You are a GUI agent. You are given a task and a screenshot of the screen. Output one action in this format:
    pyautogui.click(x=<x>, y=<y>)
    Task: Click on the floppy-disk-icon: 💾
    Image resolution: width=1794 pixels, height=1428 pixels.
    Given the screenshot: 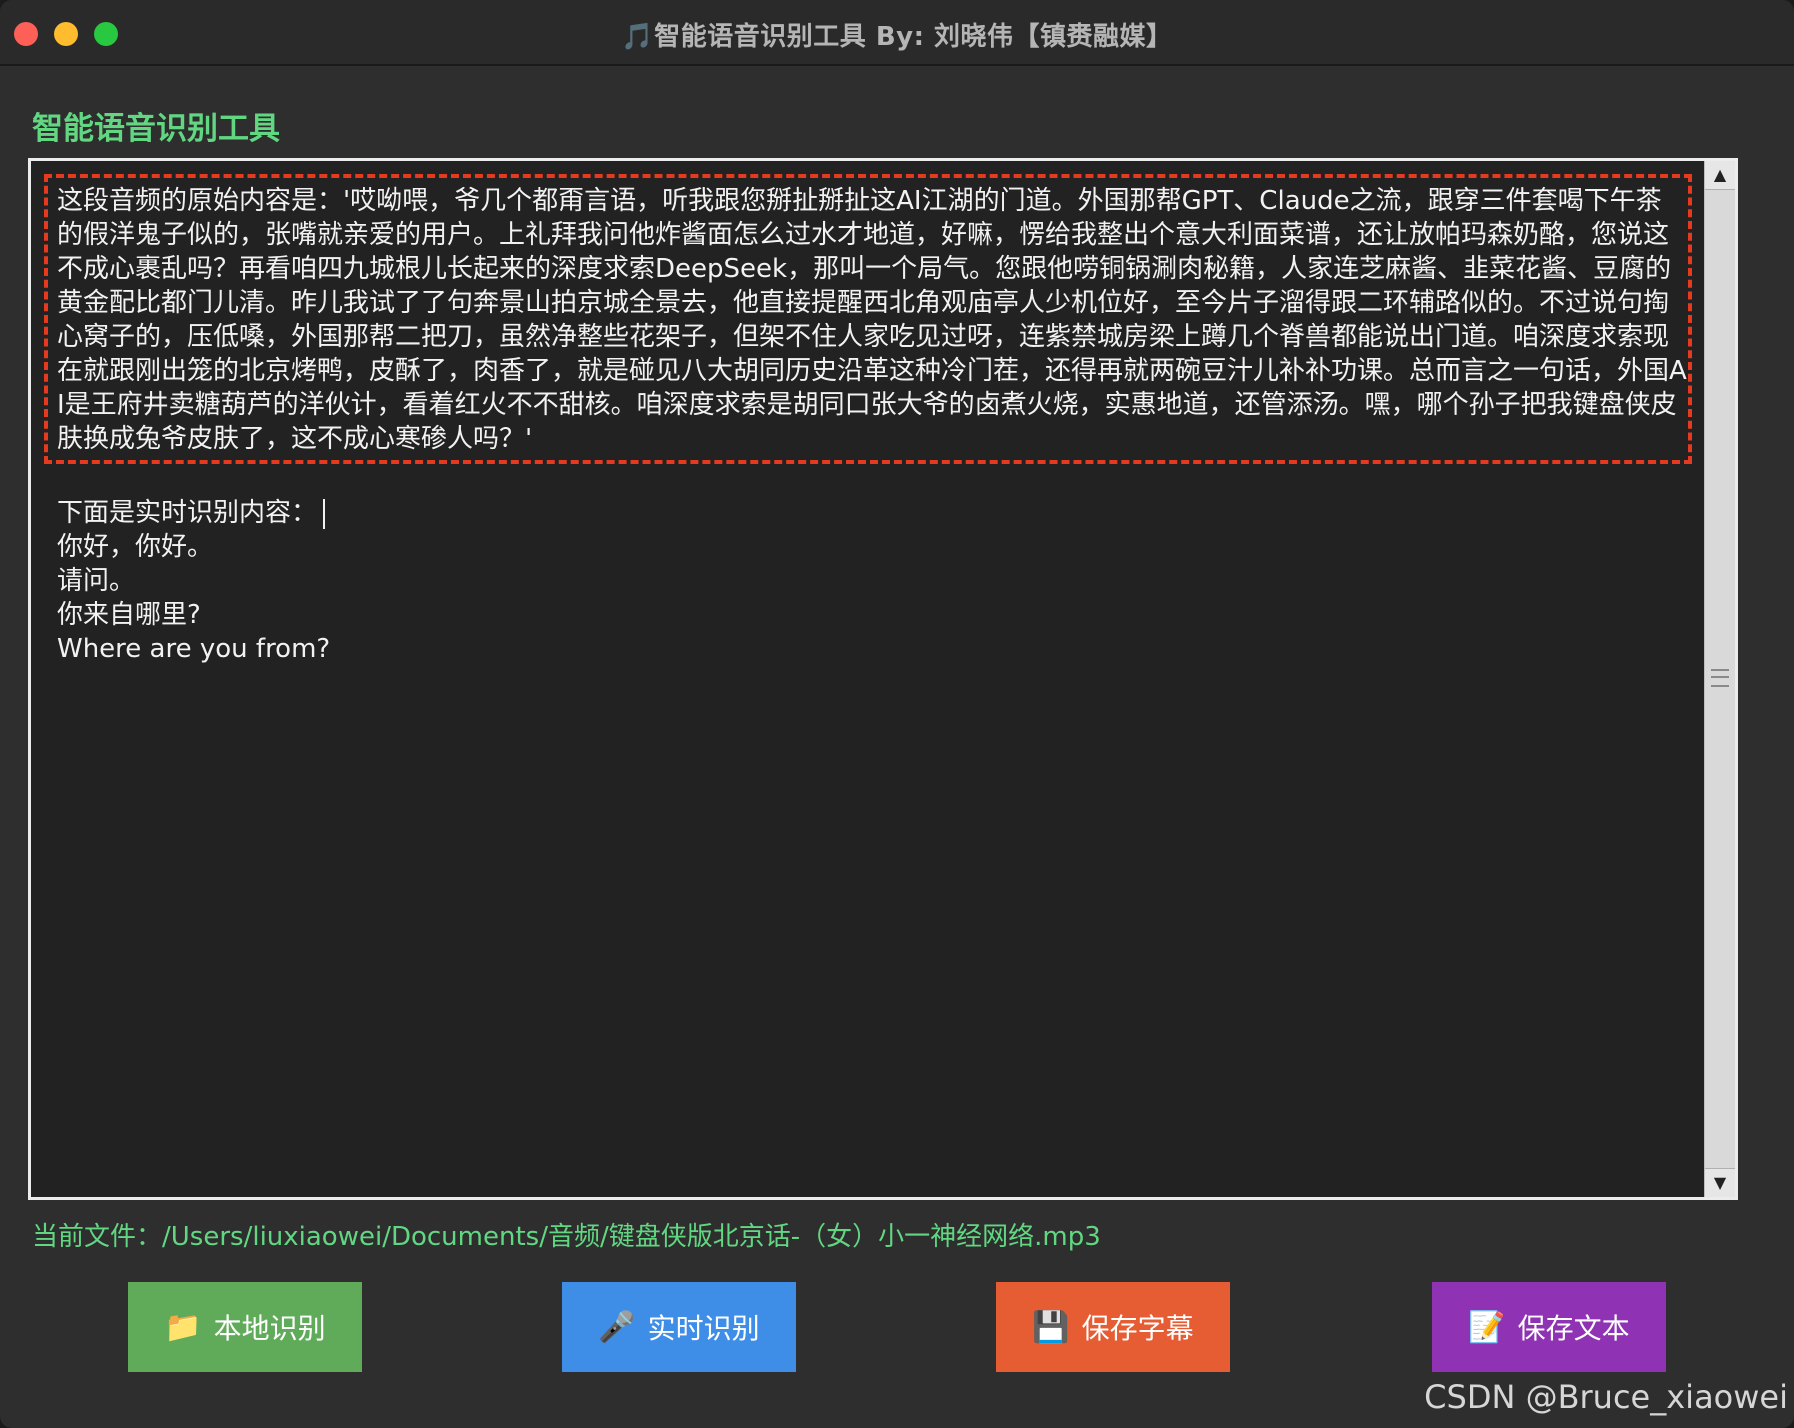 What is the action you would take?
    pyautogui.click(x=1051, y=1327)
    